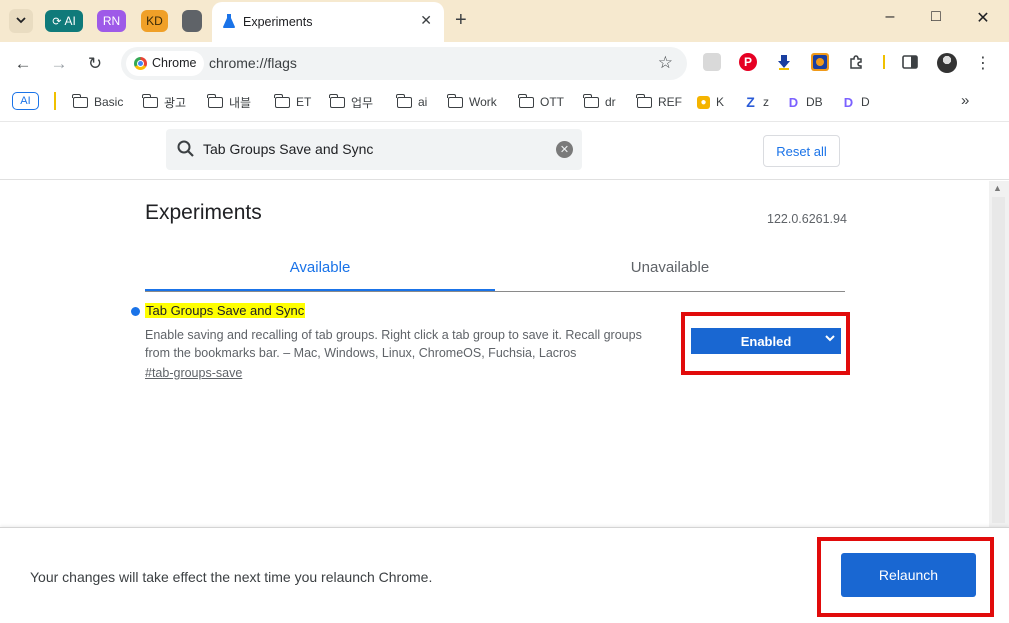 This screenshot has width=1009, height=623. I want to click on flags-tabs: Available Unavailable, so click(495, 271).